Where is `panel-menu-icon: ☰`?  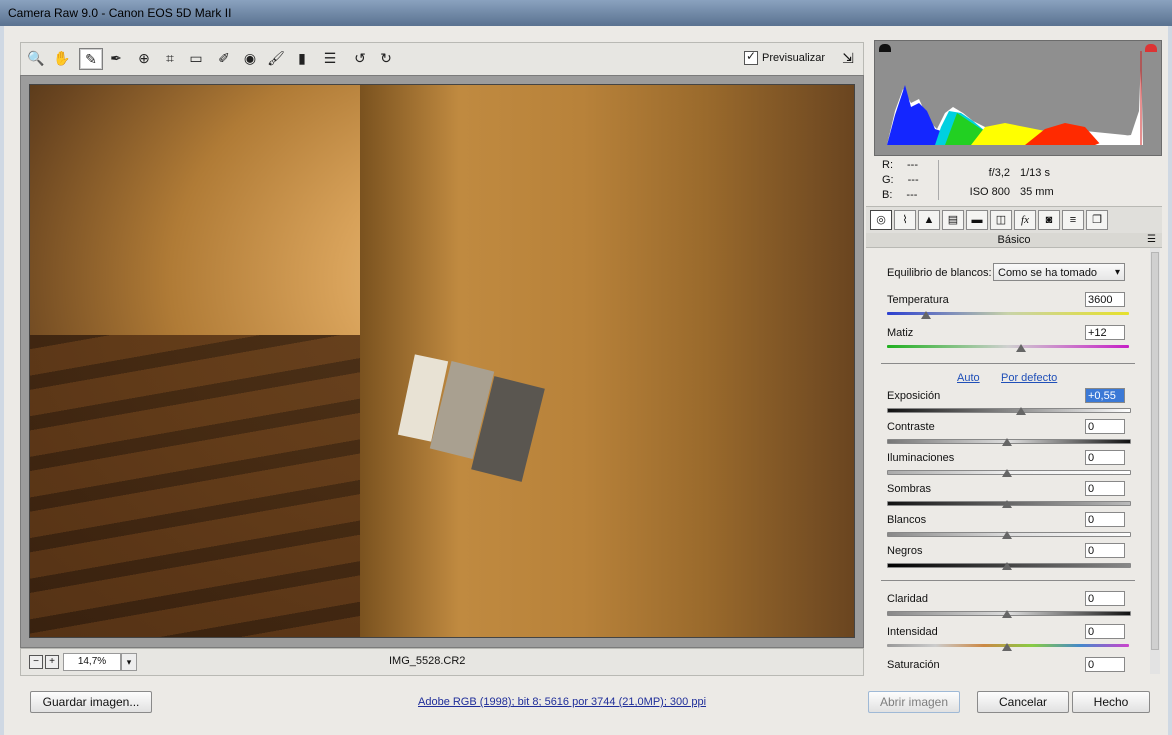 panel-menu-icon: ☰ is located at coordinates (1151, 240).